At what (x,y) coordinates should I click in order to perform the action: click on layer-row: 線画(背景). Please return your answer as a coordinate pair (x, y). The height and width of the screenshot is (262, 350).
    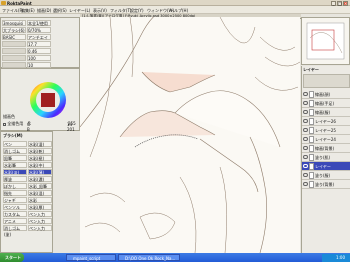
    Looking at the image, I should click on (326, 148).